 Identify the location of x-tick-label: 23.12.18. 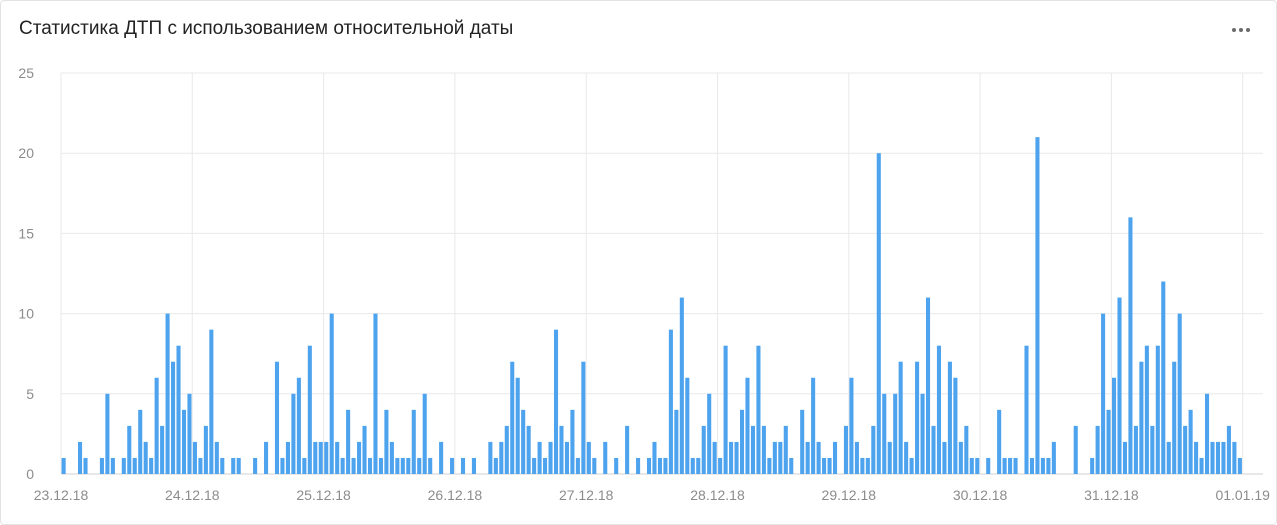
(61, 495).